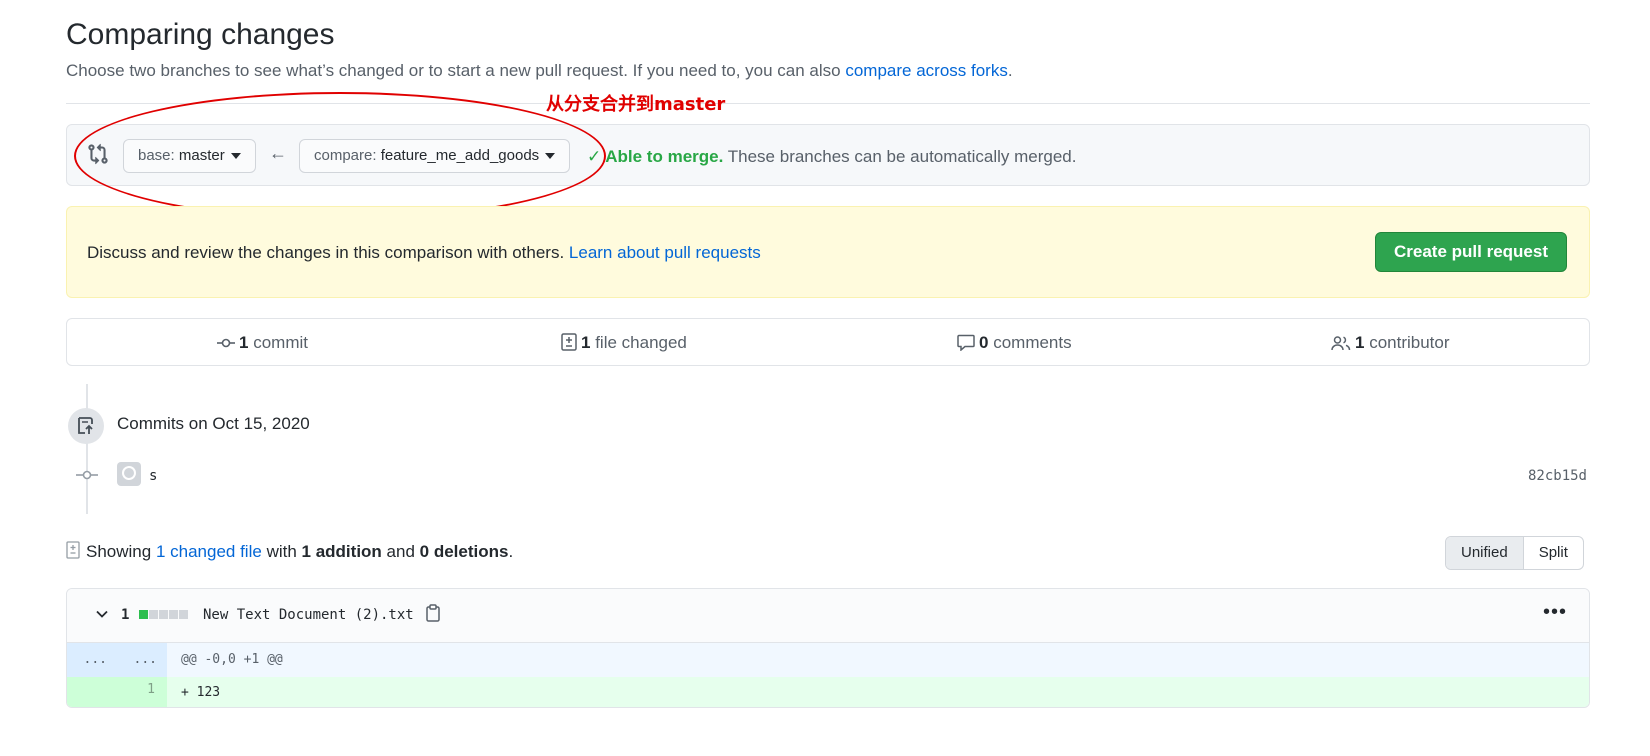  I want to click on header-divider, so click(828, 103).